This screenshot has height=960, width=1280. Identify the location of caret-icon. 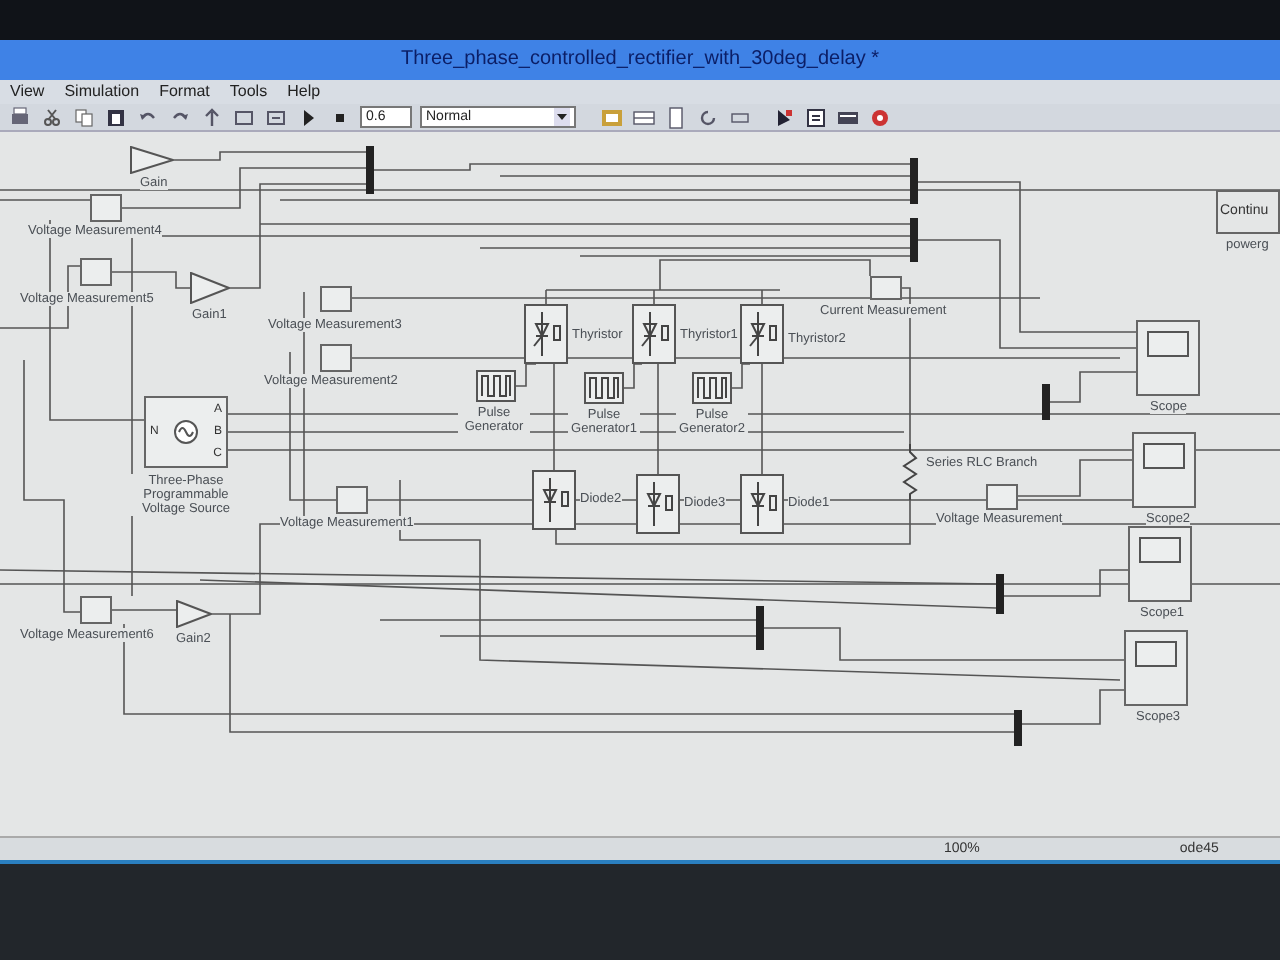
(562, 117).